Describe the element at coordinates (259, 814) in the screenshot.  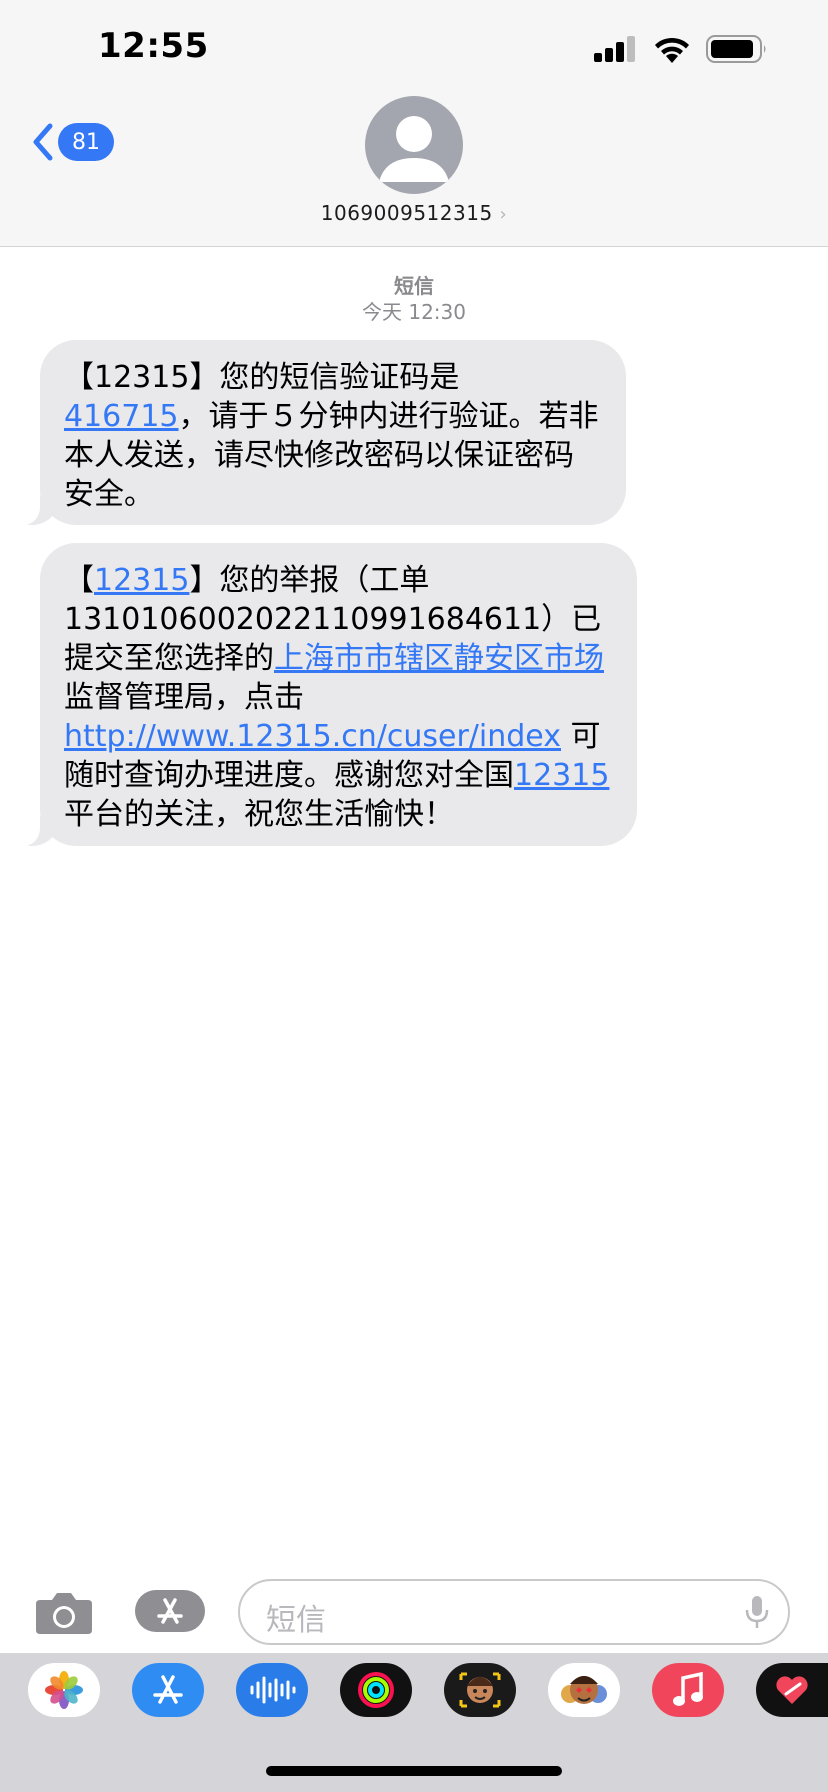
I see `message-text: 平台的关注，祝您生活愉快！` at that location.